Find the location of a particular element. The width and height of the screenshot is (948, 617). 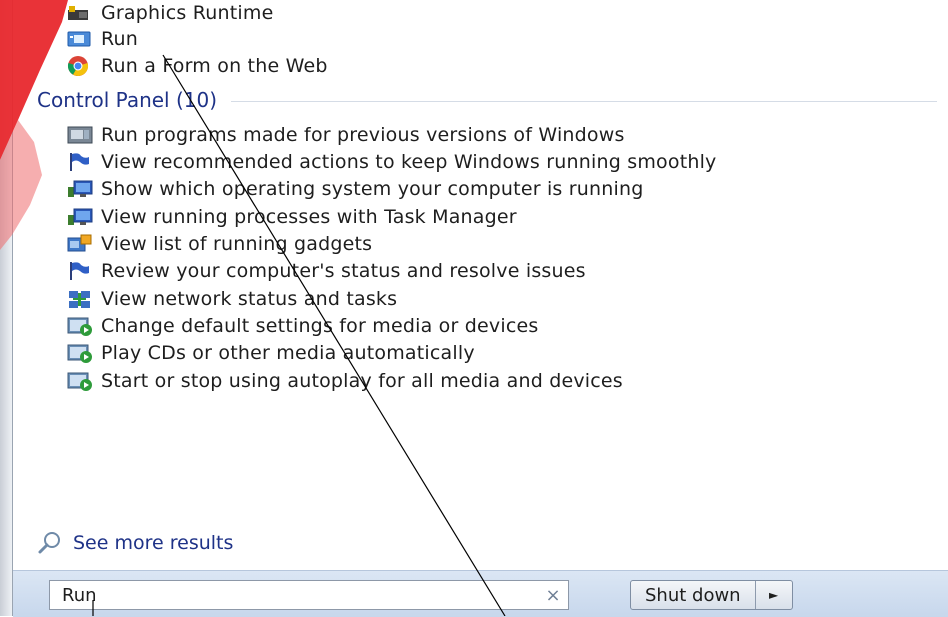

result-label: Run is located at coordinates (120, 39).